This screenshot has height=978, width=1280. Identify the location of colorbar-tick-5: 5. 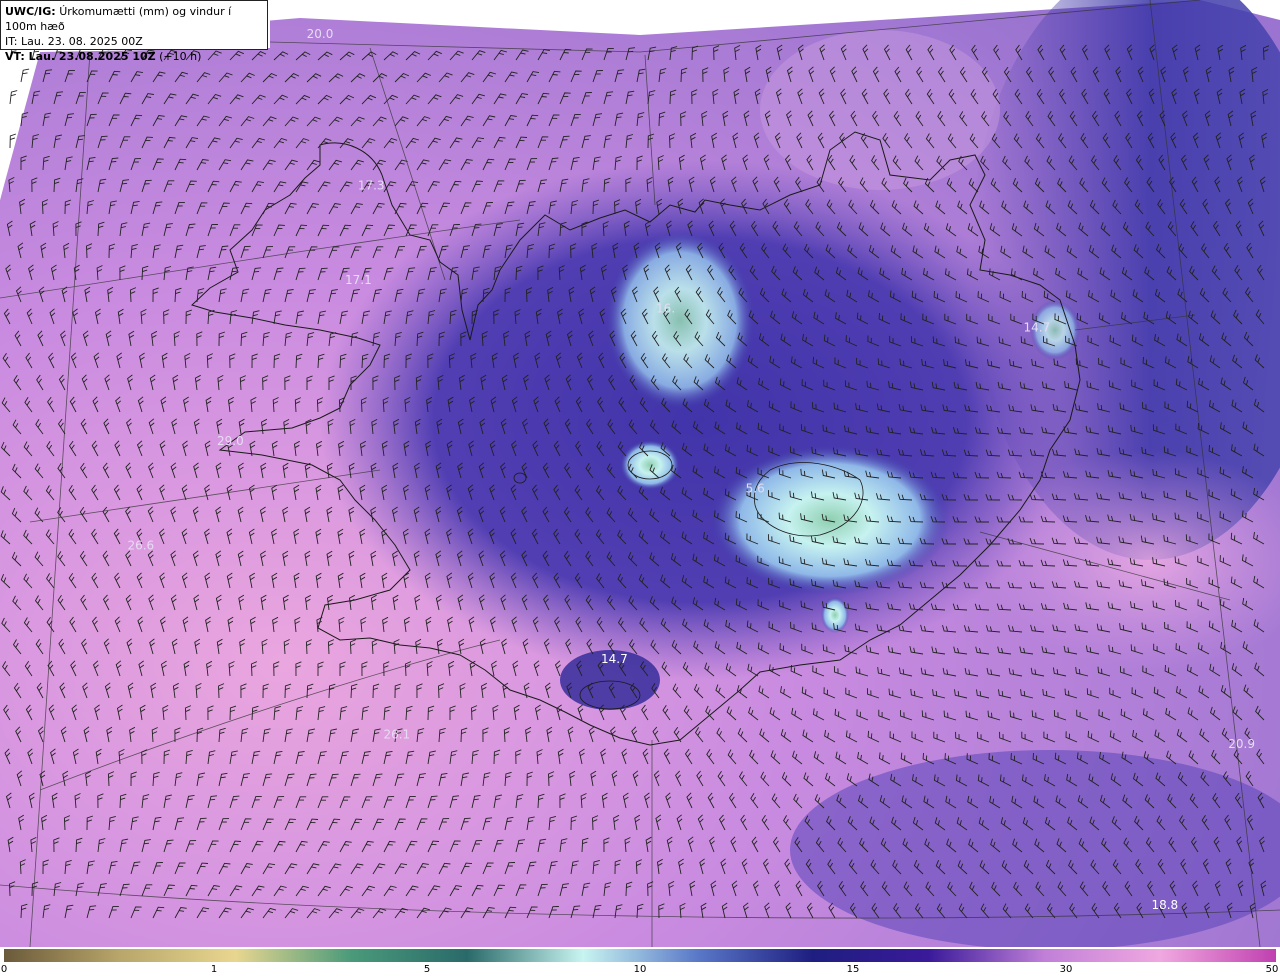
(427, 969).